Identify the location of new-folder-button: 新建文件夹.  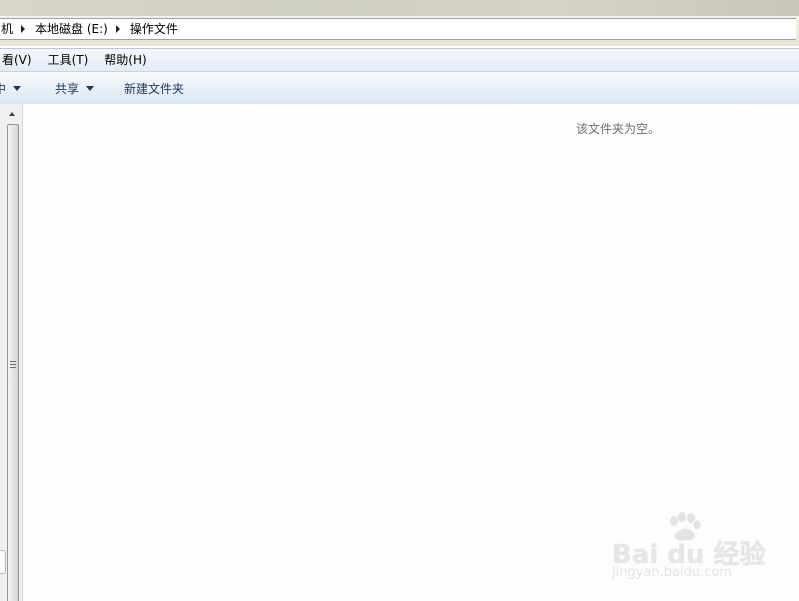
(154, 88).